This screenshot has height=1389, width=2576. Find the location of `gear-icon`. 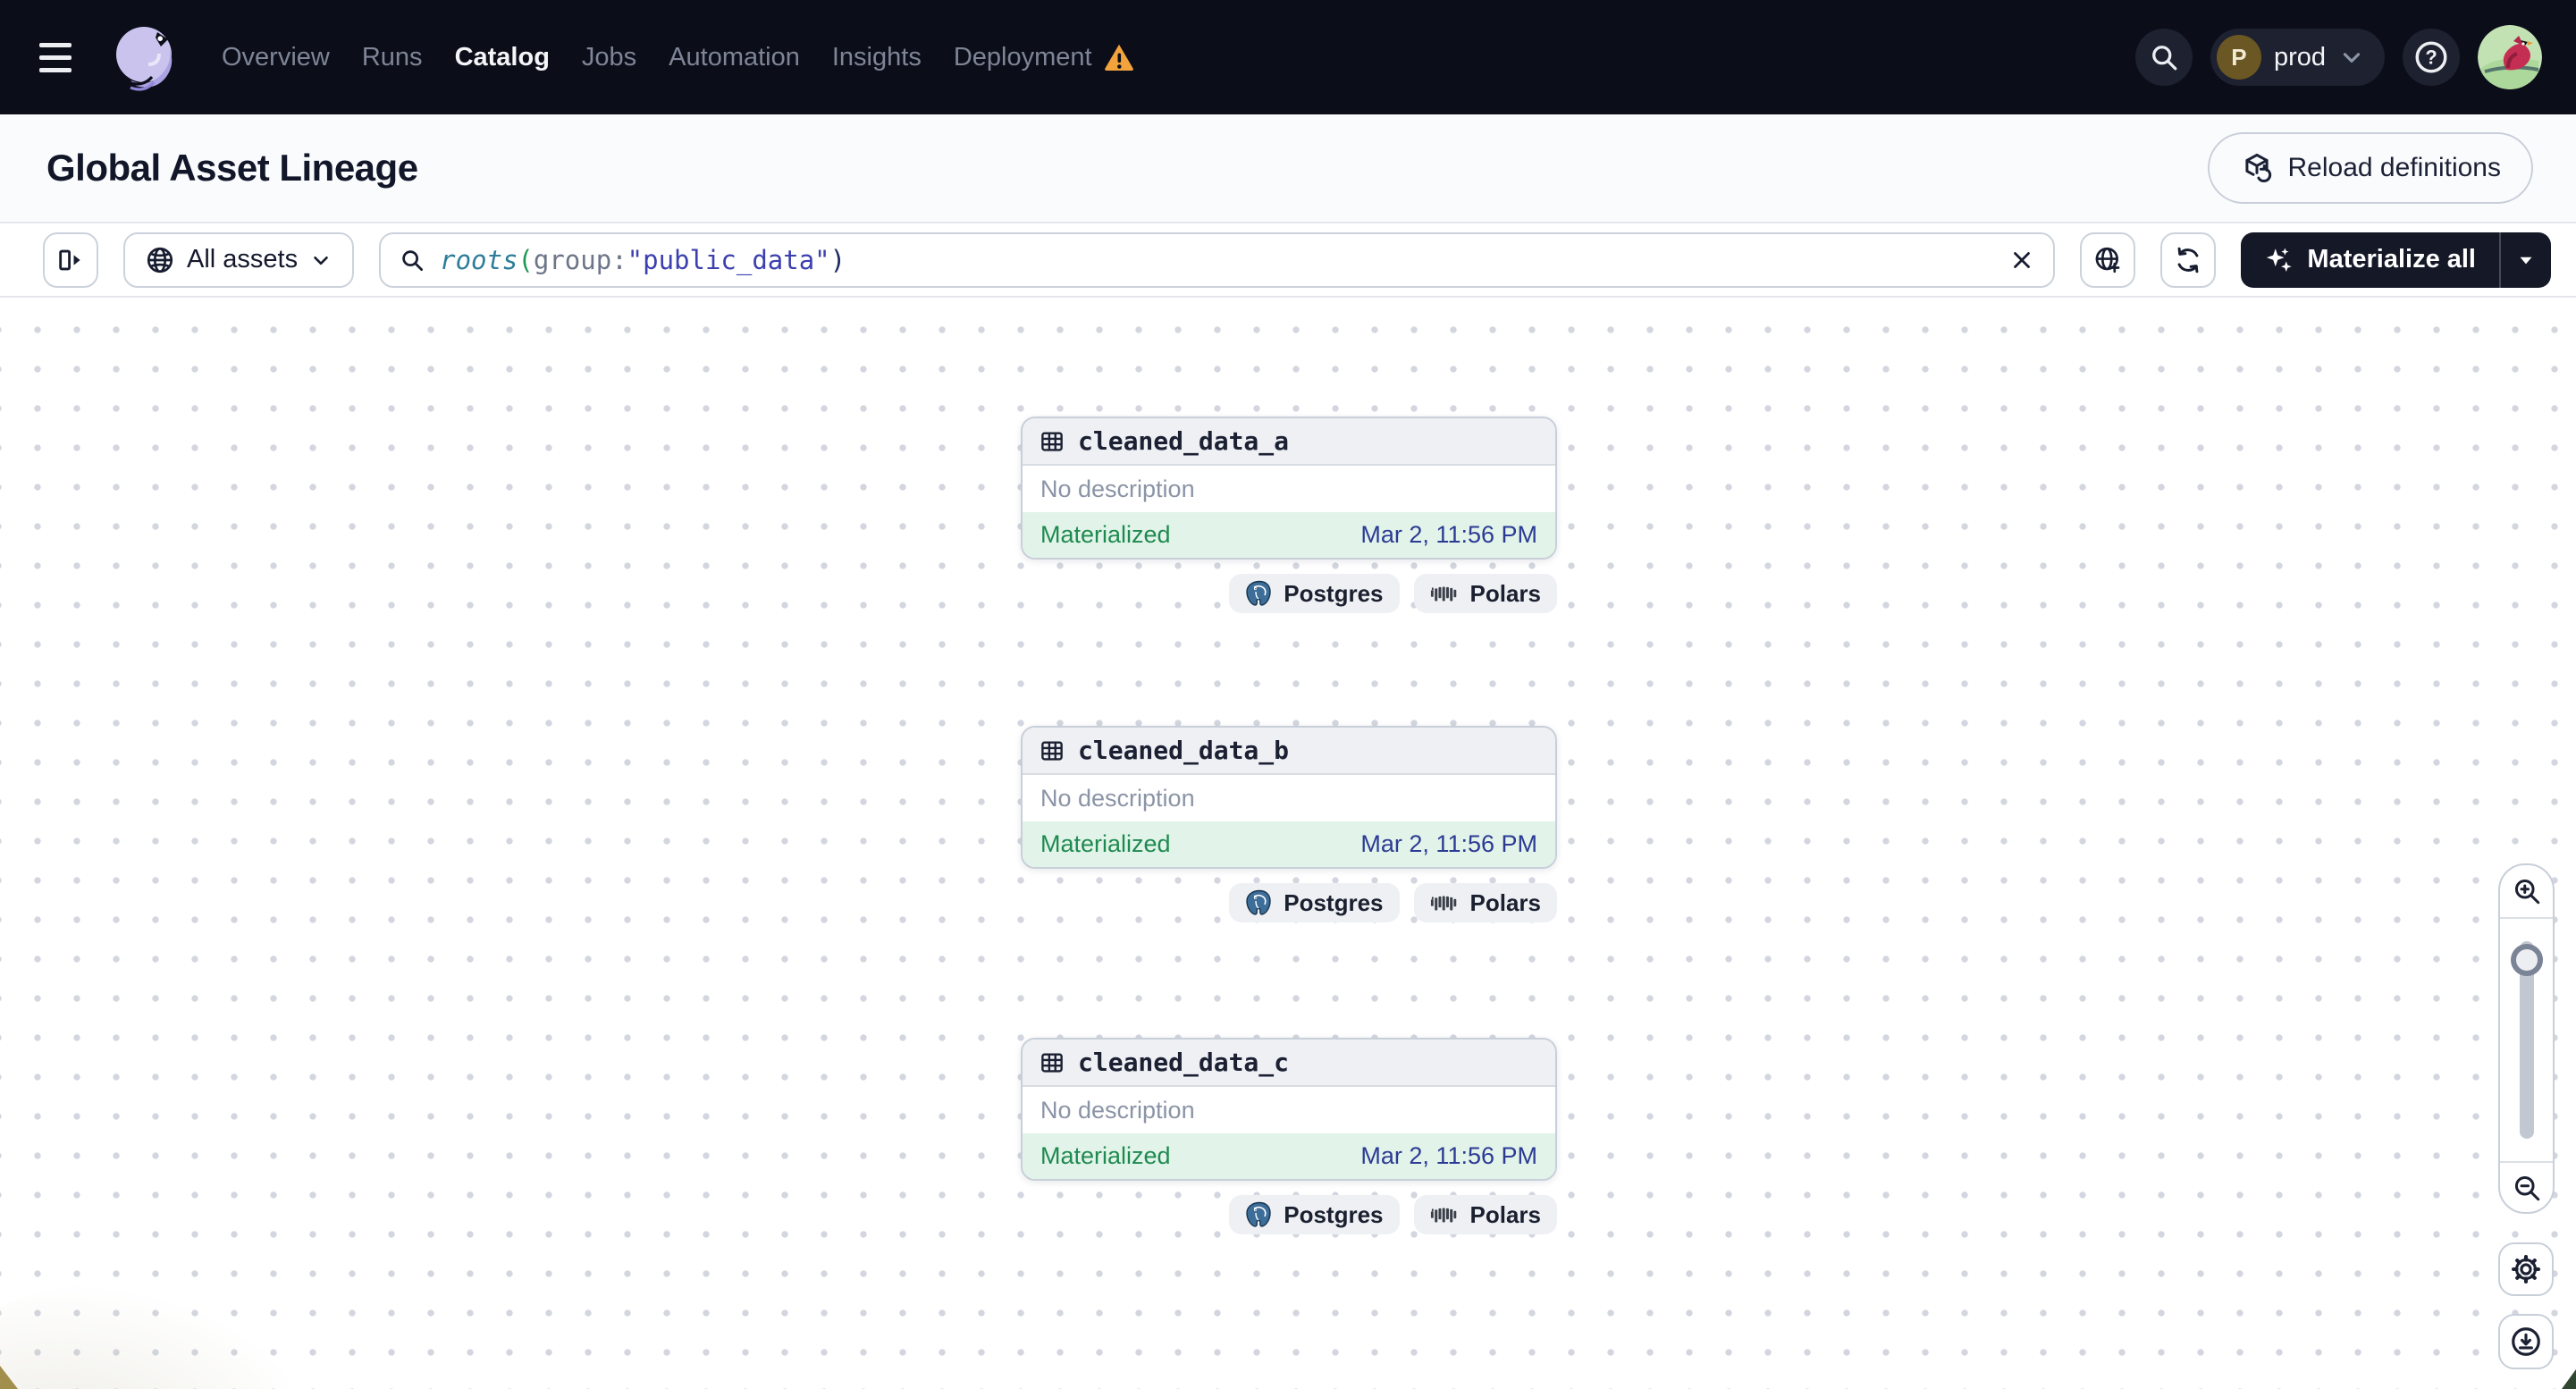

gear-icon is located at coordinates (2526, 1269).